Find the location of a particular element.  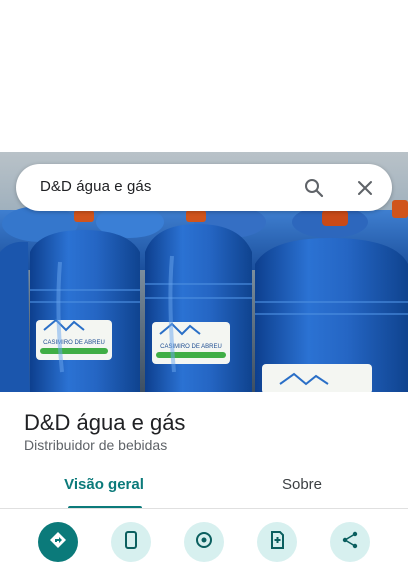

share-button is located at coordinates (350, 542).